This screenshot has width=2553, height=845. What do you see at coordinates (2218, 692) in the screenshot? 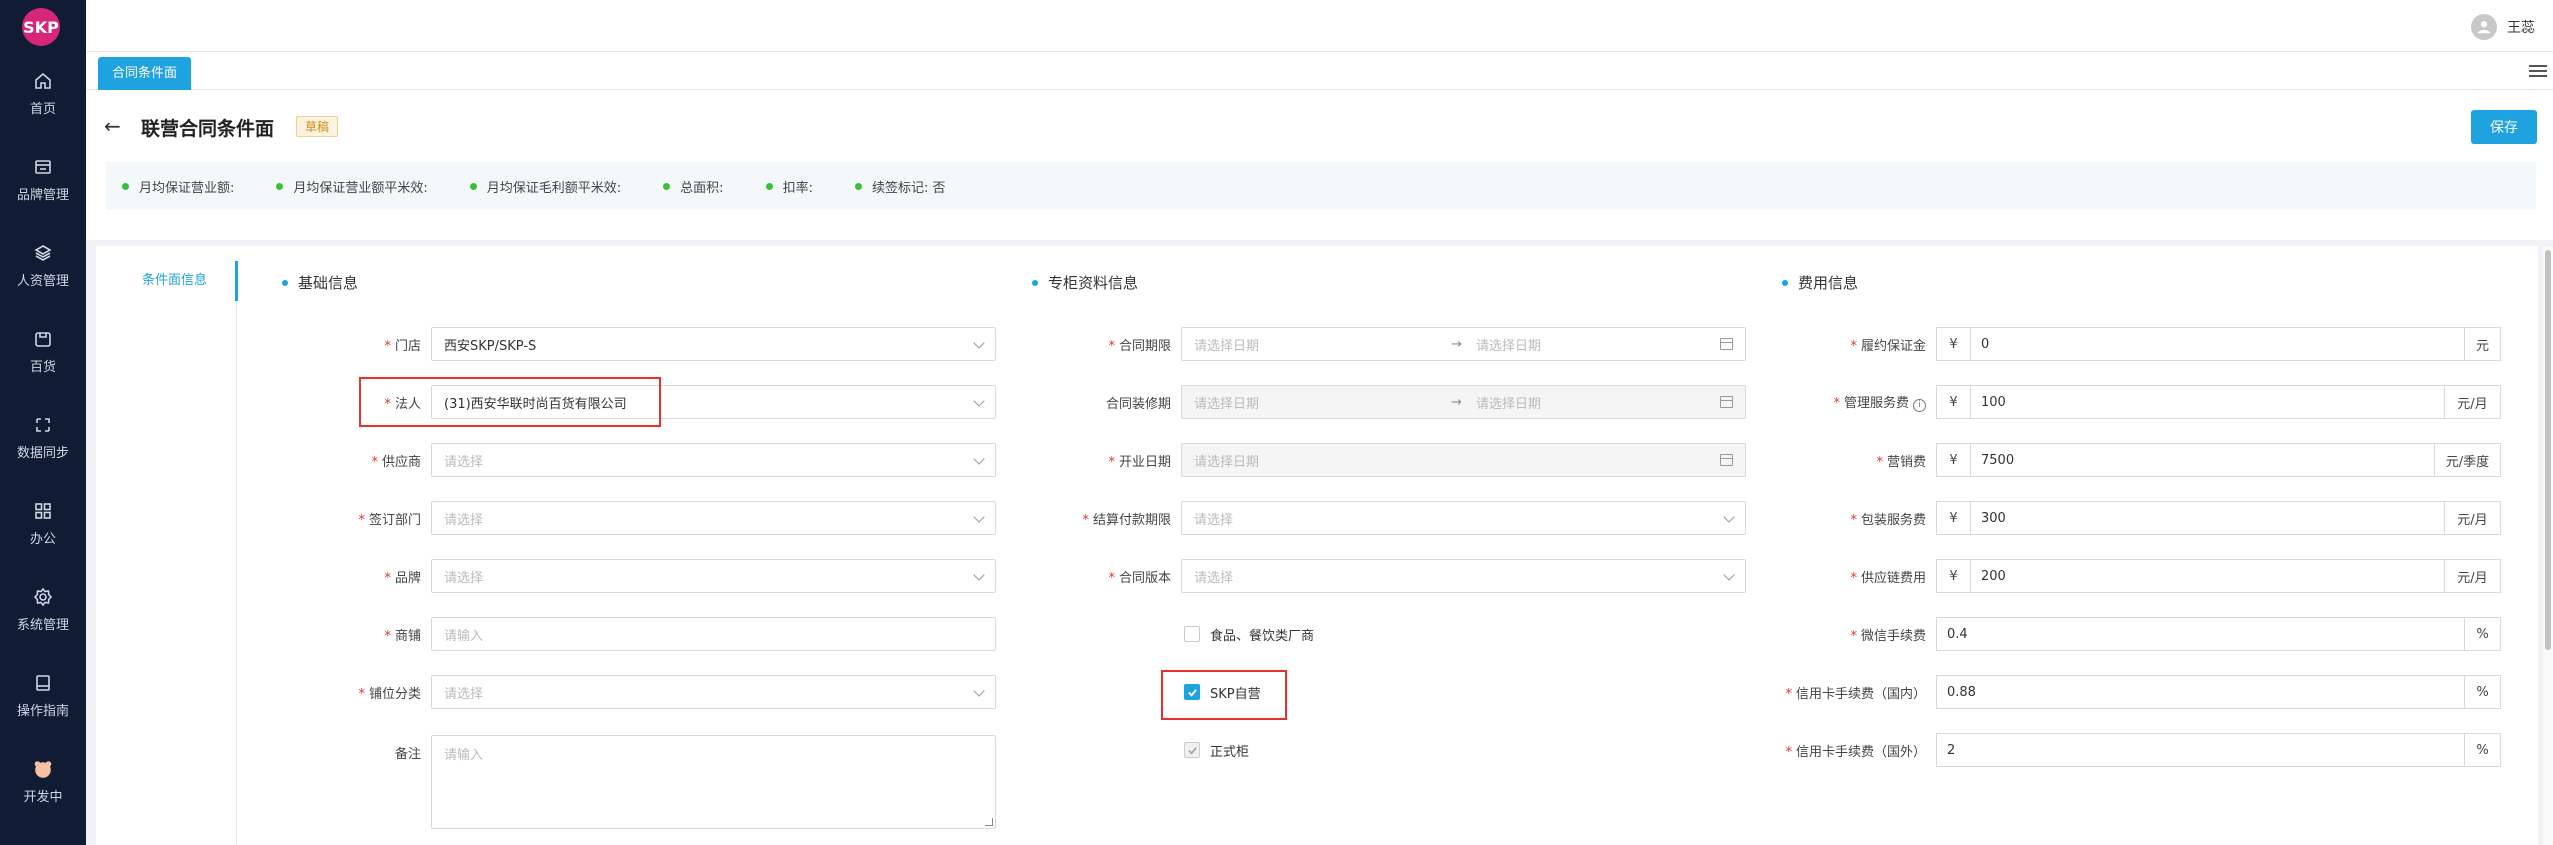
I see `card-domestic-input: 0.88%` at bounding box center [2218, 692].